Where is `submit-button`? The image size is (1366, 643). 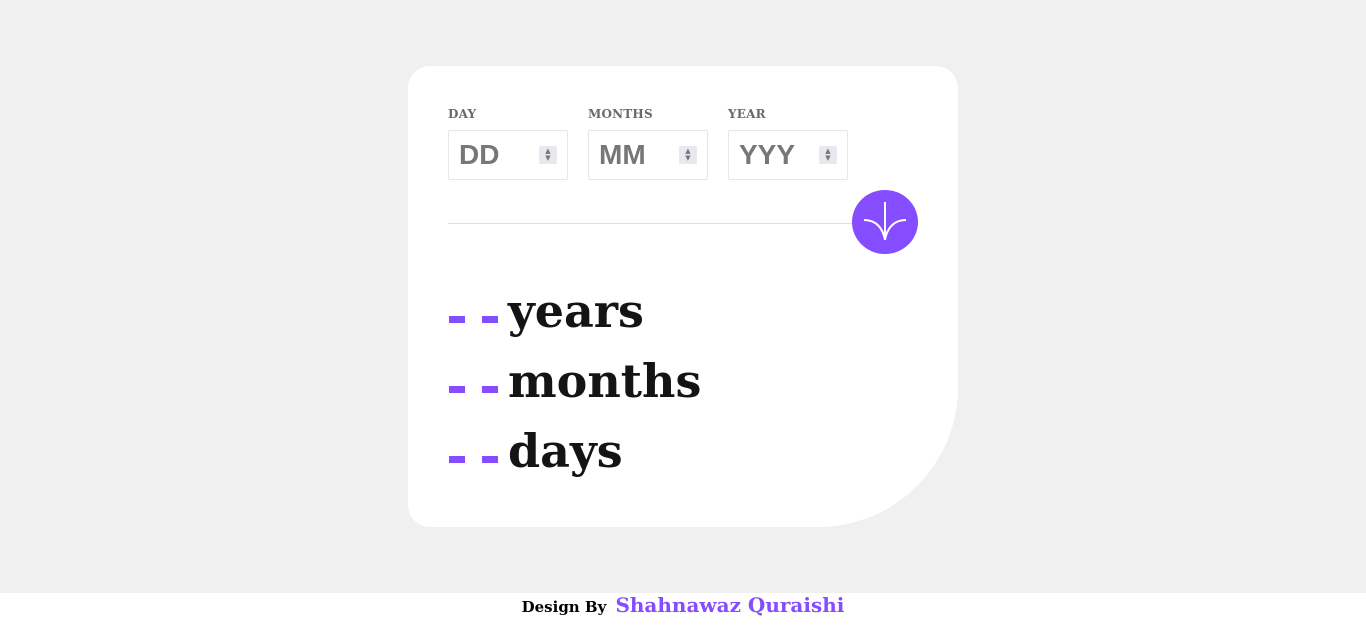 submit-button is located at coordinates (885, 222).